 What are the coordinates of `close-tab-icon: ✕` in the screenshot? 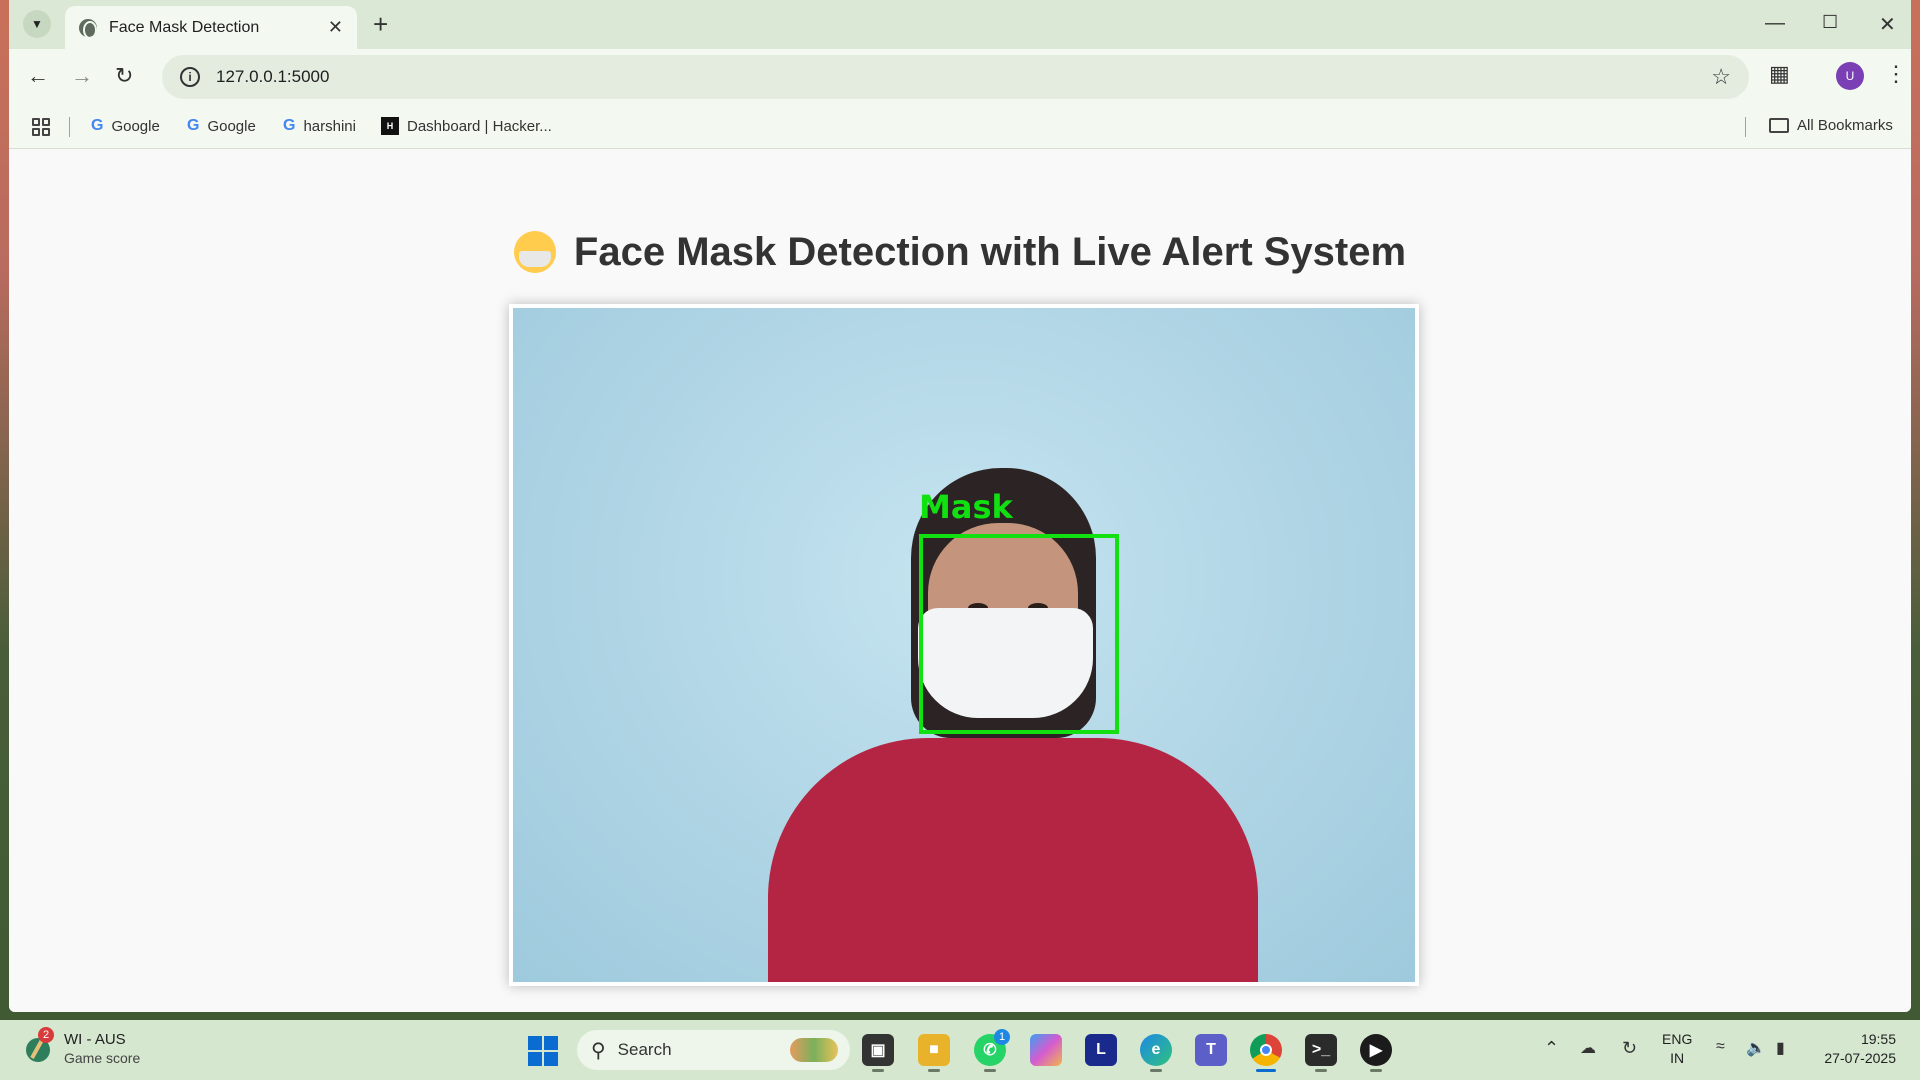 It's located at (335, 27).